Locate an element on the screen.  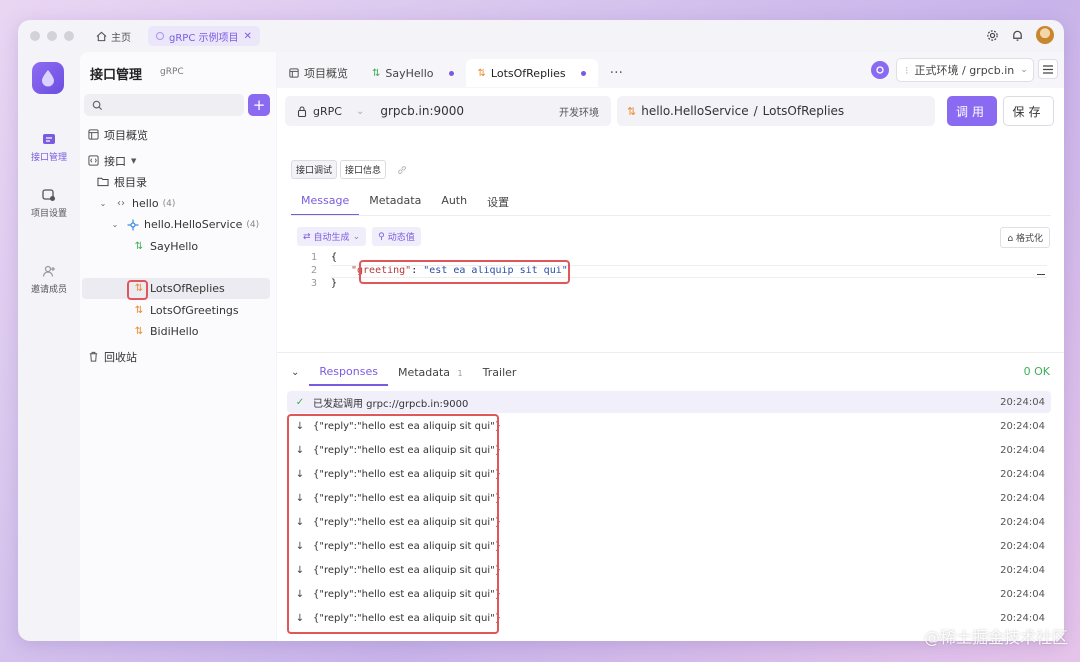
tab-auth: Auth is located at coordinates (454, 202).